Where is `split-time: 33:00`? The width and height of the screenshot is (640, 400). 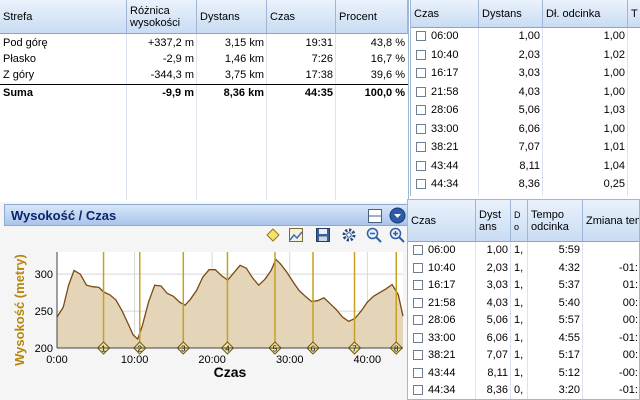 split-time: 33:00 is located at coordinates (445, 128).